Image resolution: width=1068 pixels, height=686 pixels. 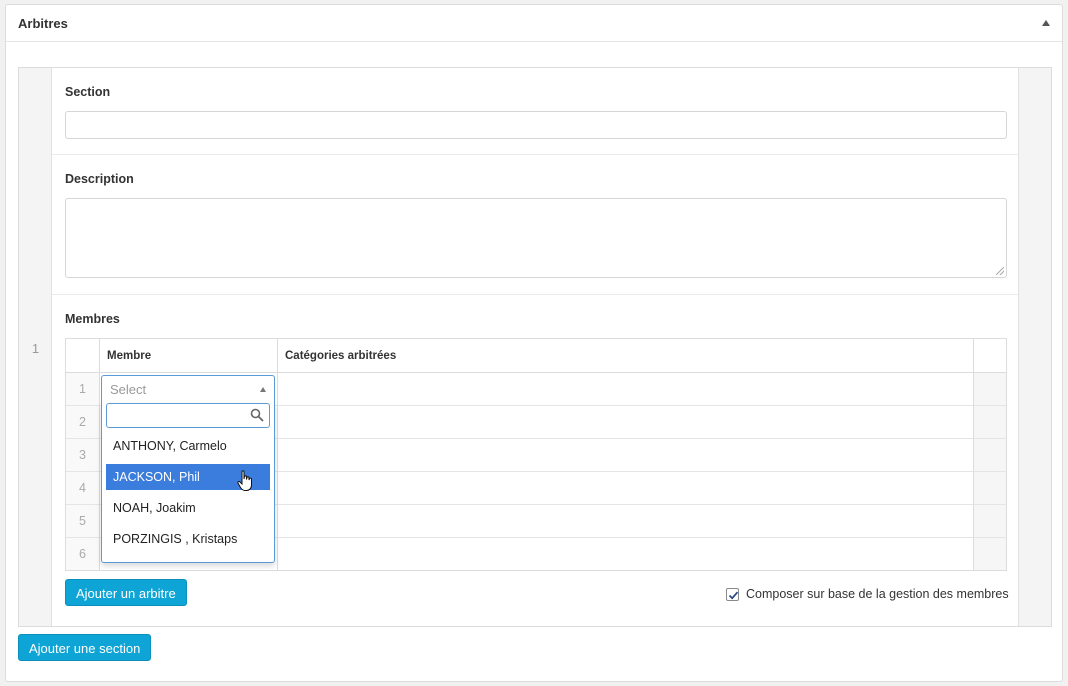 What do you see at coordinates (536, 238) in the screenshot?
I see `description-textarea` at bounding box center [536, 238].